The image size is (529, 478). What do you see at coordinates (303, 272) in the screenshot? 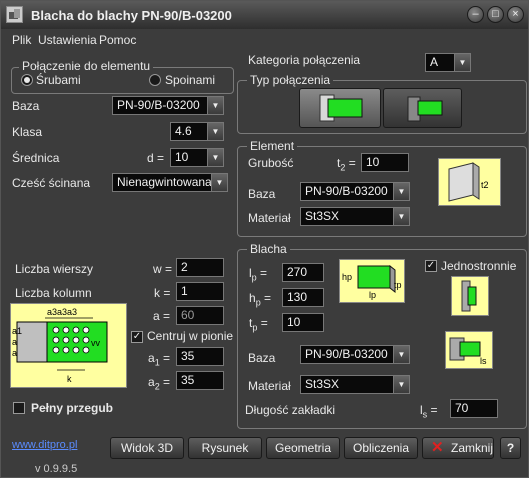
I see `lp-input: 270` at bounding box center [303, 272].